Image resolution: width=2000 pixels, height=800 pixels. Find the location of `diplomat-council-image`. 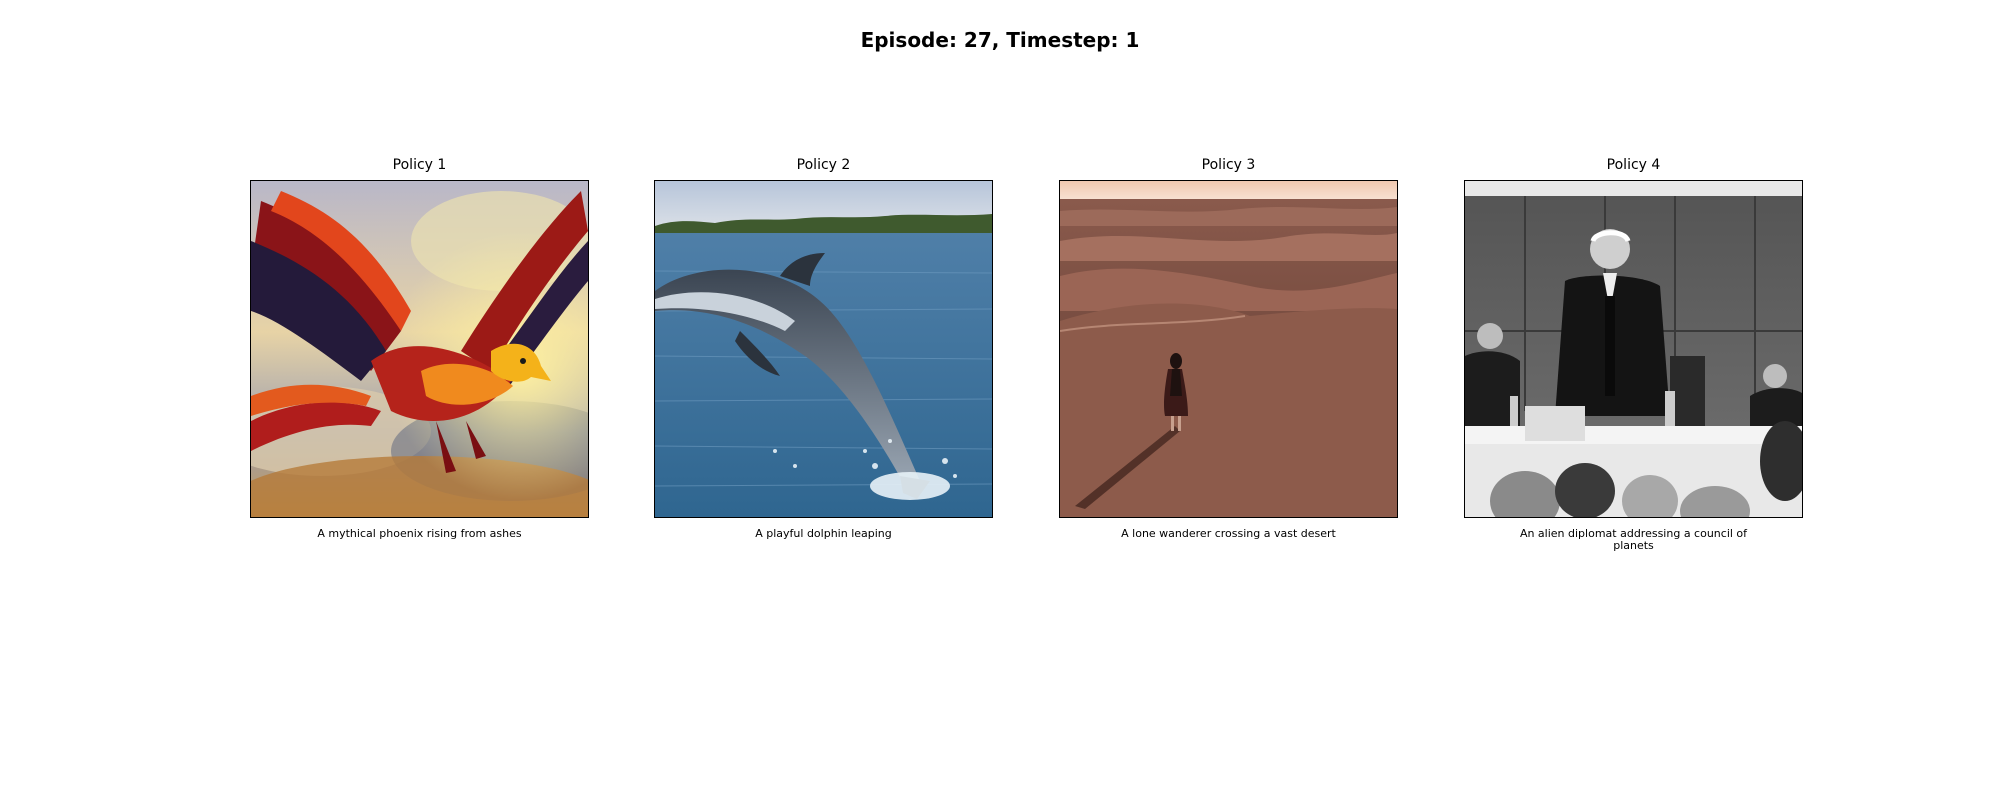

diplomat-council-image is located at coordinates (1633, 349).